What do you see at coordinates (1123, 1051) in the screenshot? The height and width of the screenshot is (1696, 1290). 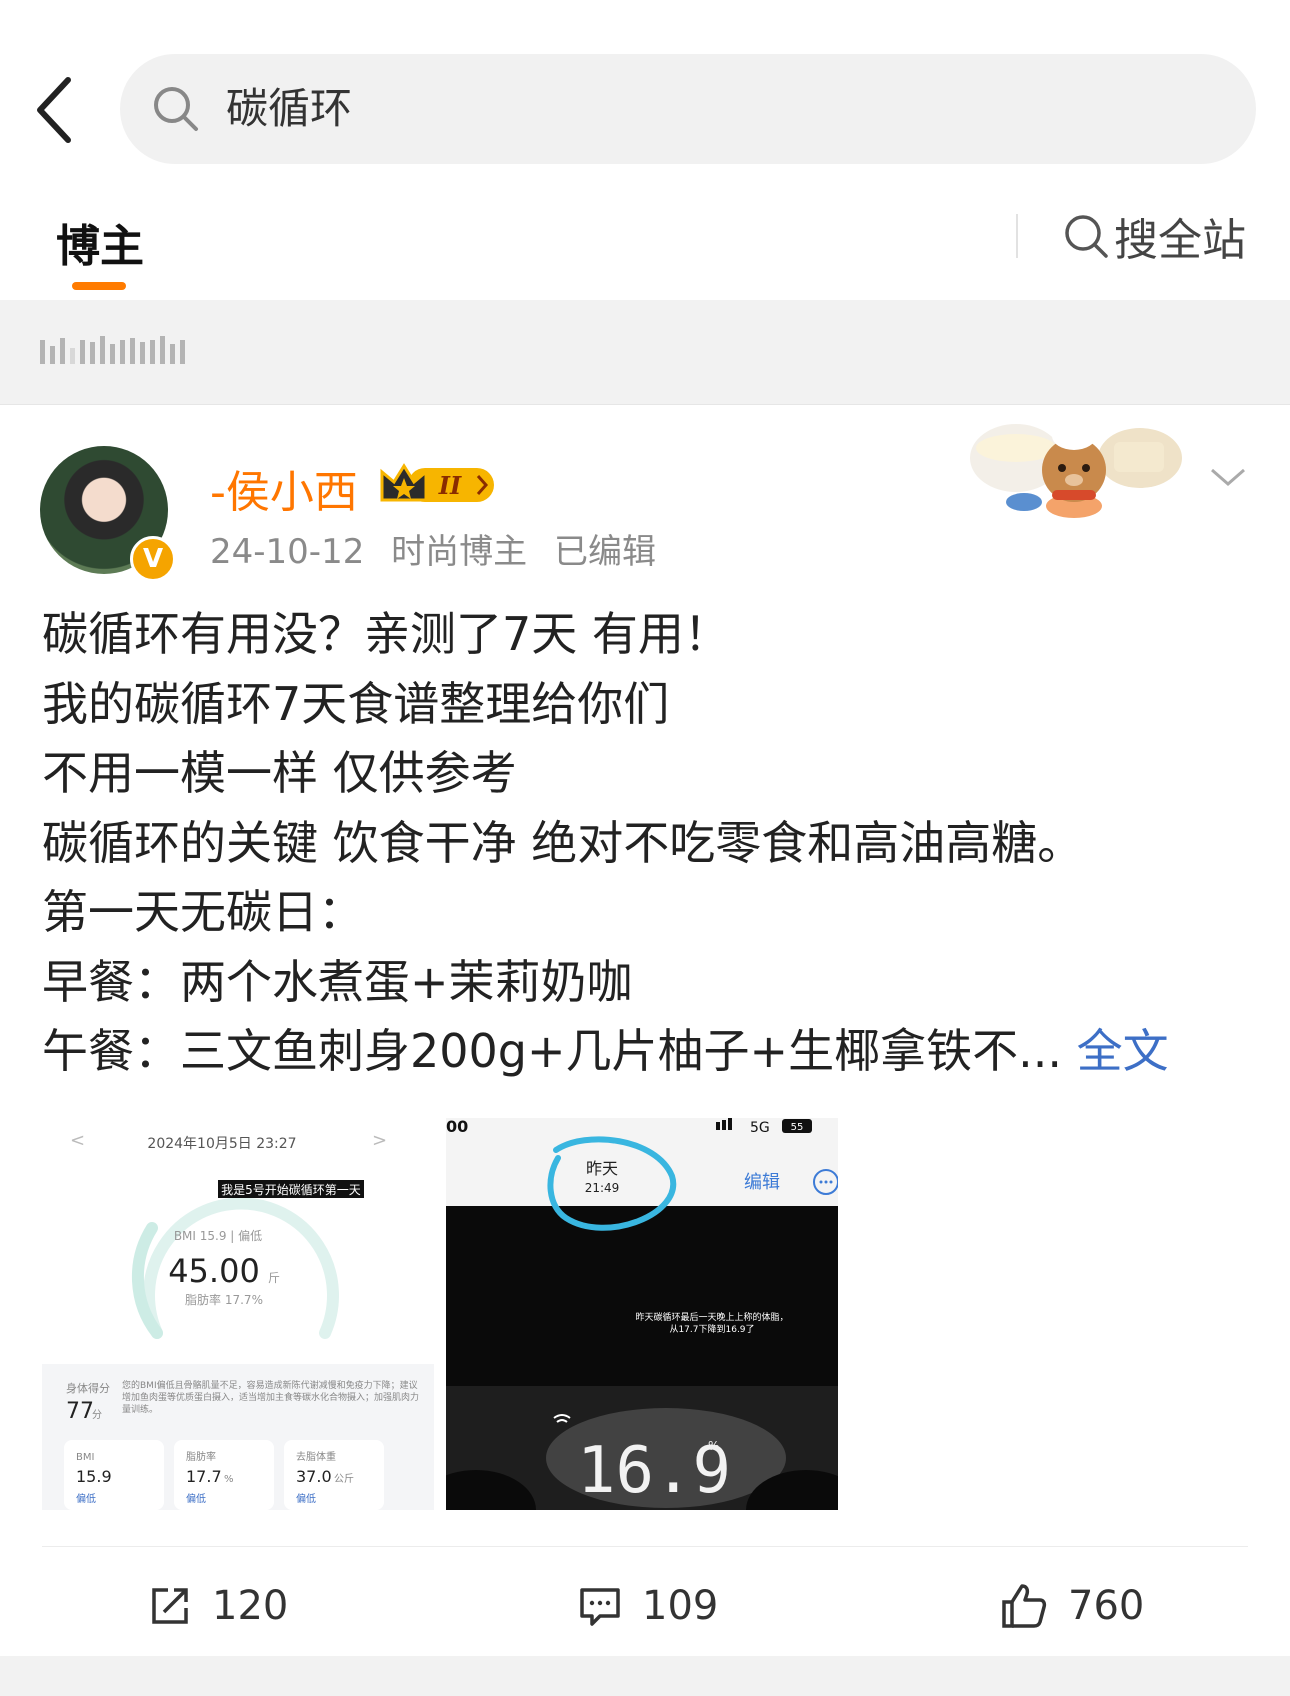 I see `full-text-link: 全文` at bounding box center [1123, 1051].